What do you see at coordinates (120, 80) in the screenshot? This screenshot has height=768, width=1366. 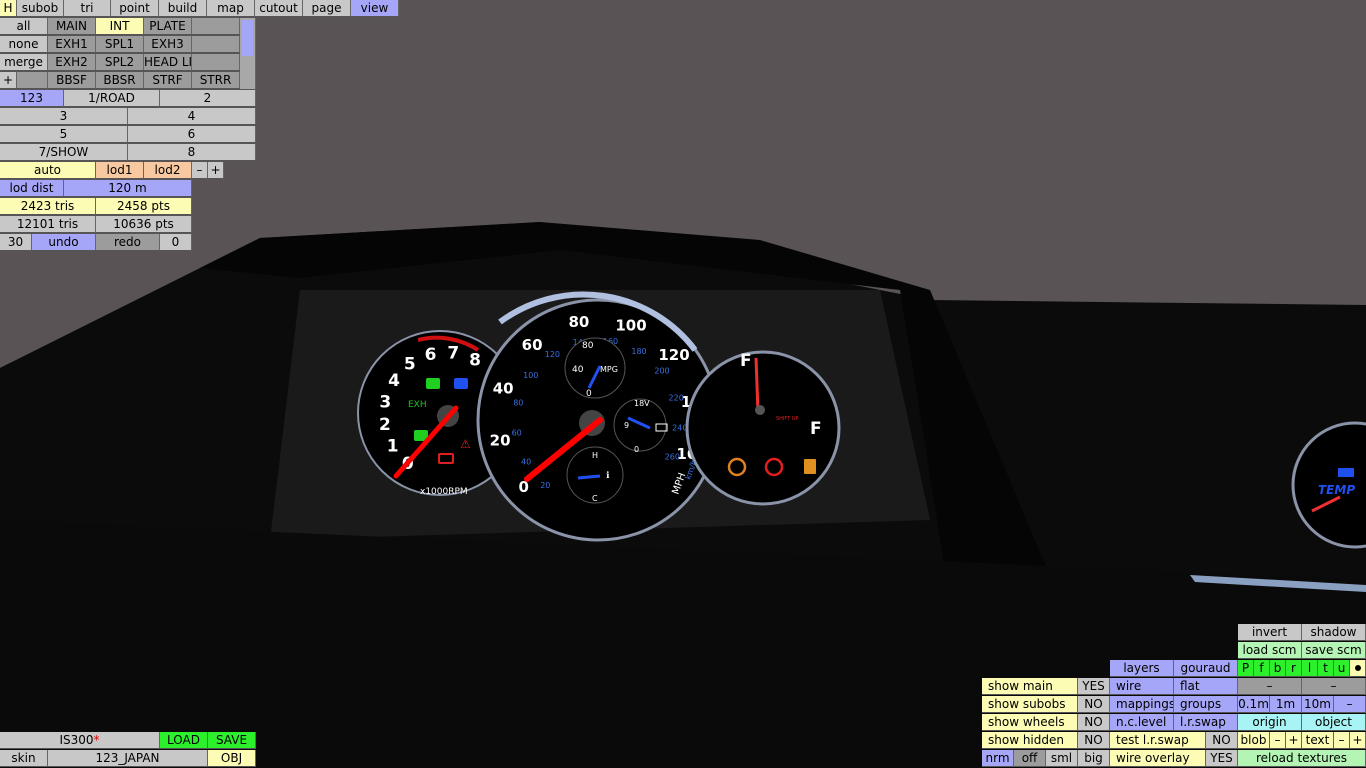 I see `part-bbsr: BBSR` at bounding box center [120, 80].